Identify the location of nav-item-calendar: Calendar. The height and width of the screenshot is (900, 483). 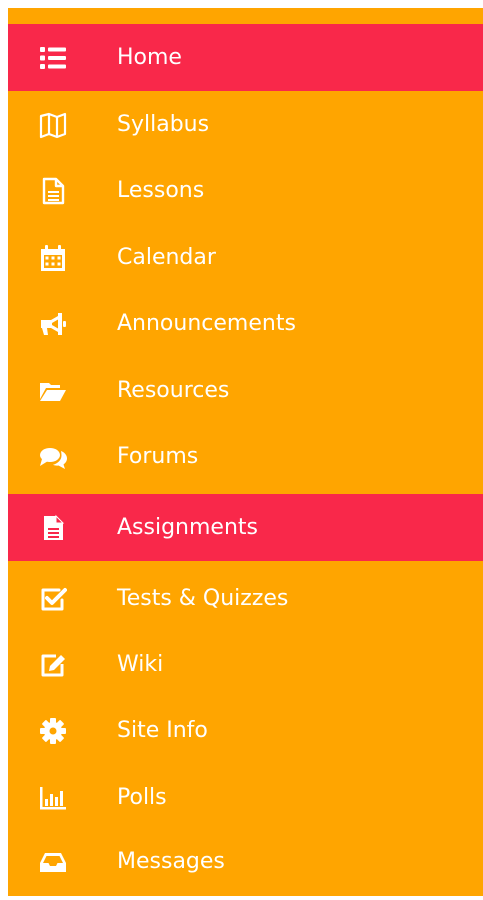
(245, 257).